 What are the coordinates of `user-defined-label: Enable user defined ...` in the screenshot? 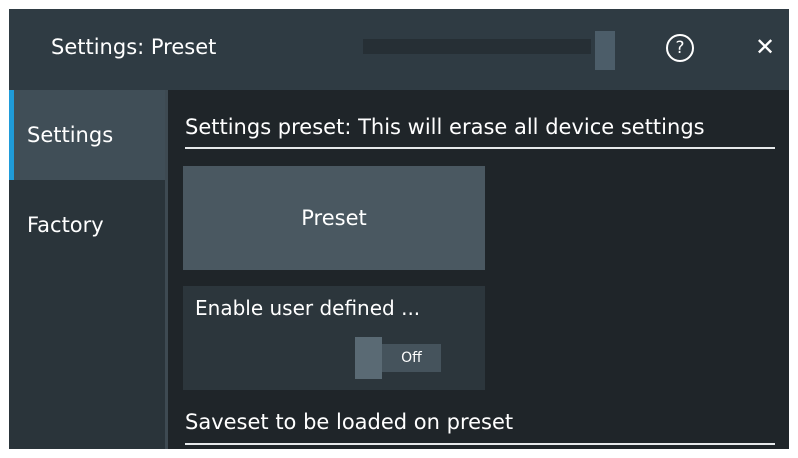 It's located at (308, 308).